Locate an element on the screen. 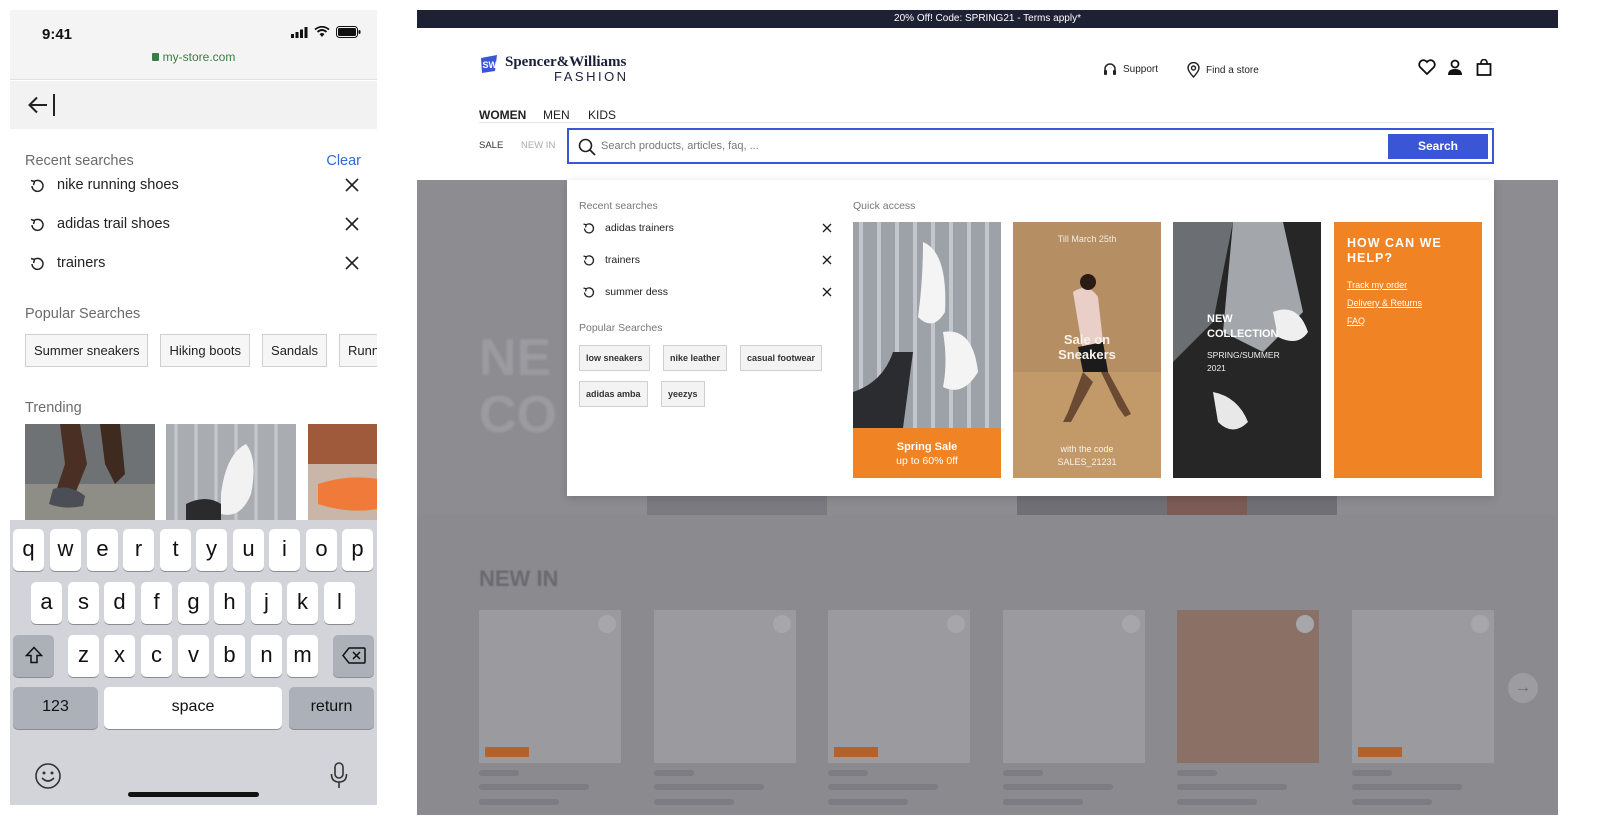 This screenshot has width=1600, height=832. back-arrow-icon is located at coordinates (38, 105).